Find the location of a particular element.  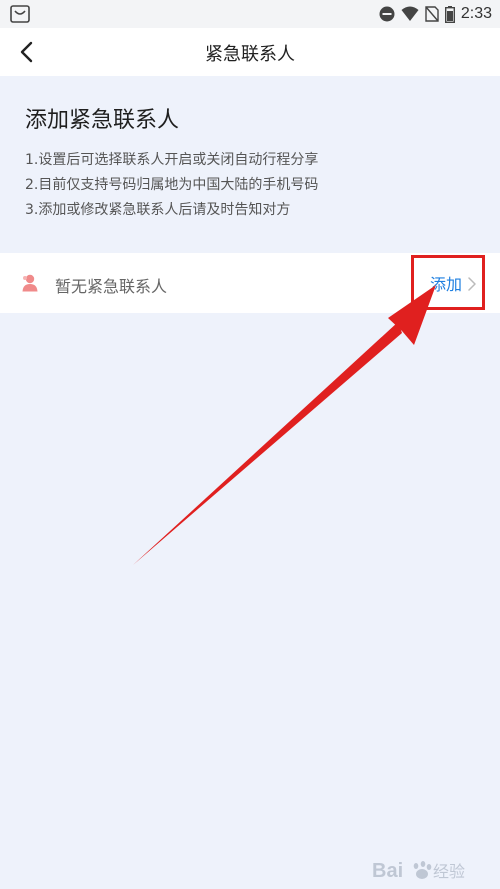

status-icons: 2:33 is located at coordinates (435, 14).